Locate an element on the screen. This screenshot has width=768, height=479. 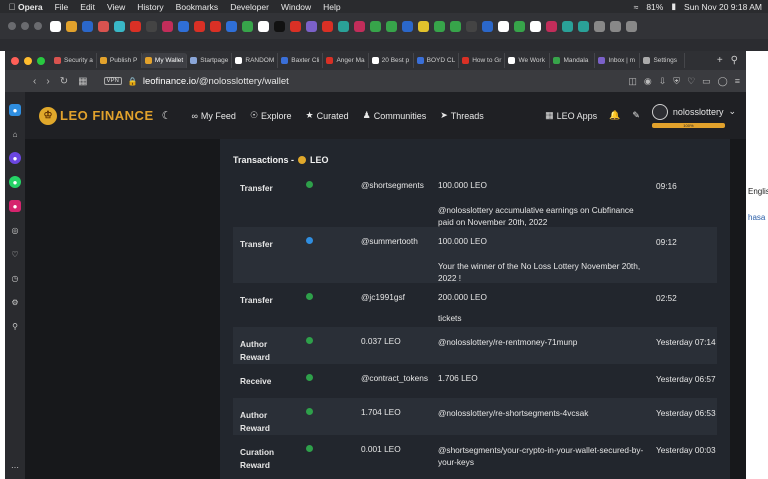
reload-icon: ↻ is located at coordinates (64, 81).